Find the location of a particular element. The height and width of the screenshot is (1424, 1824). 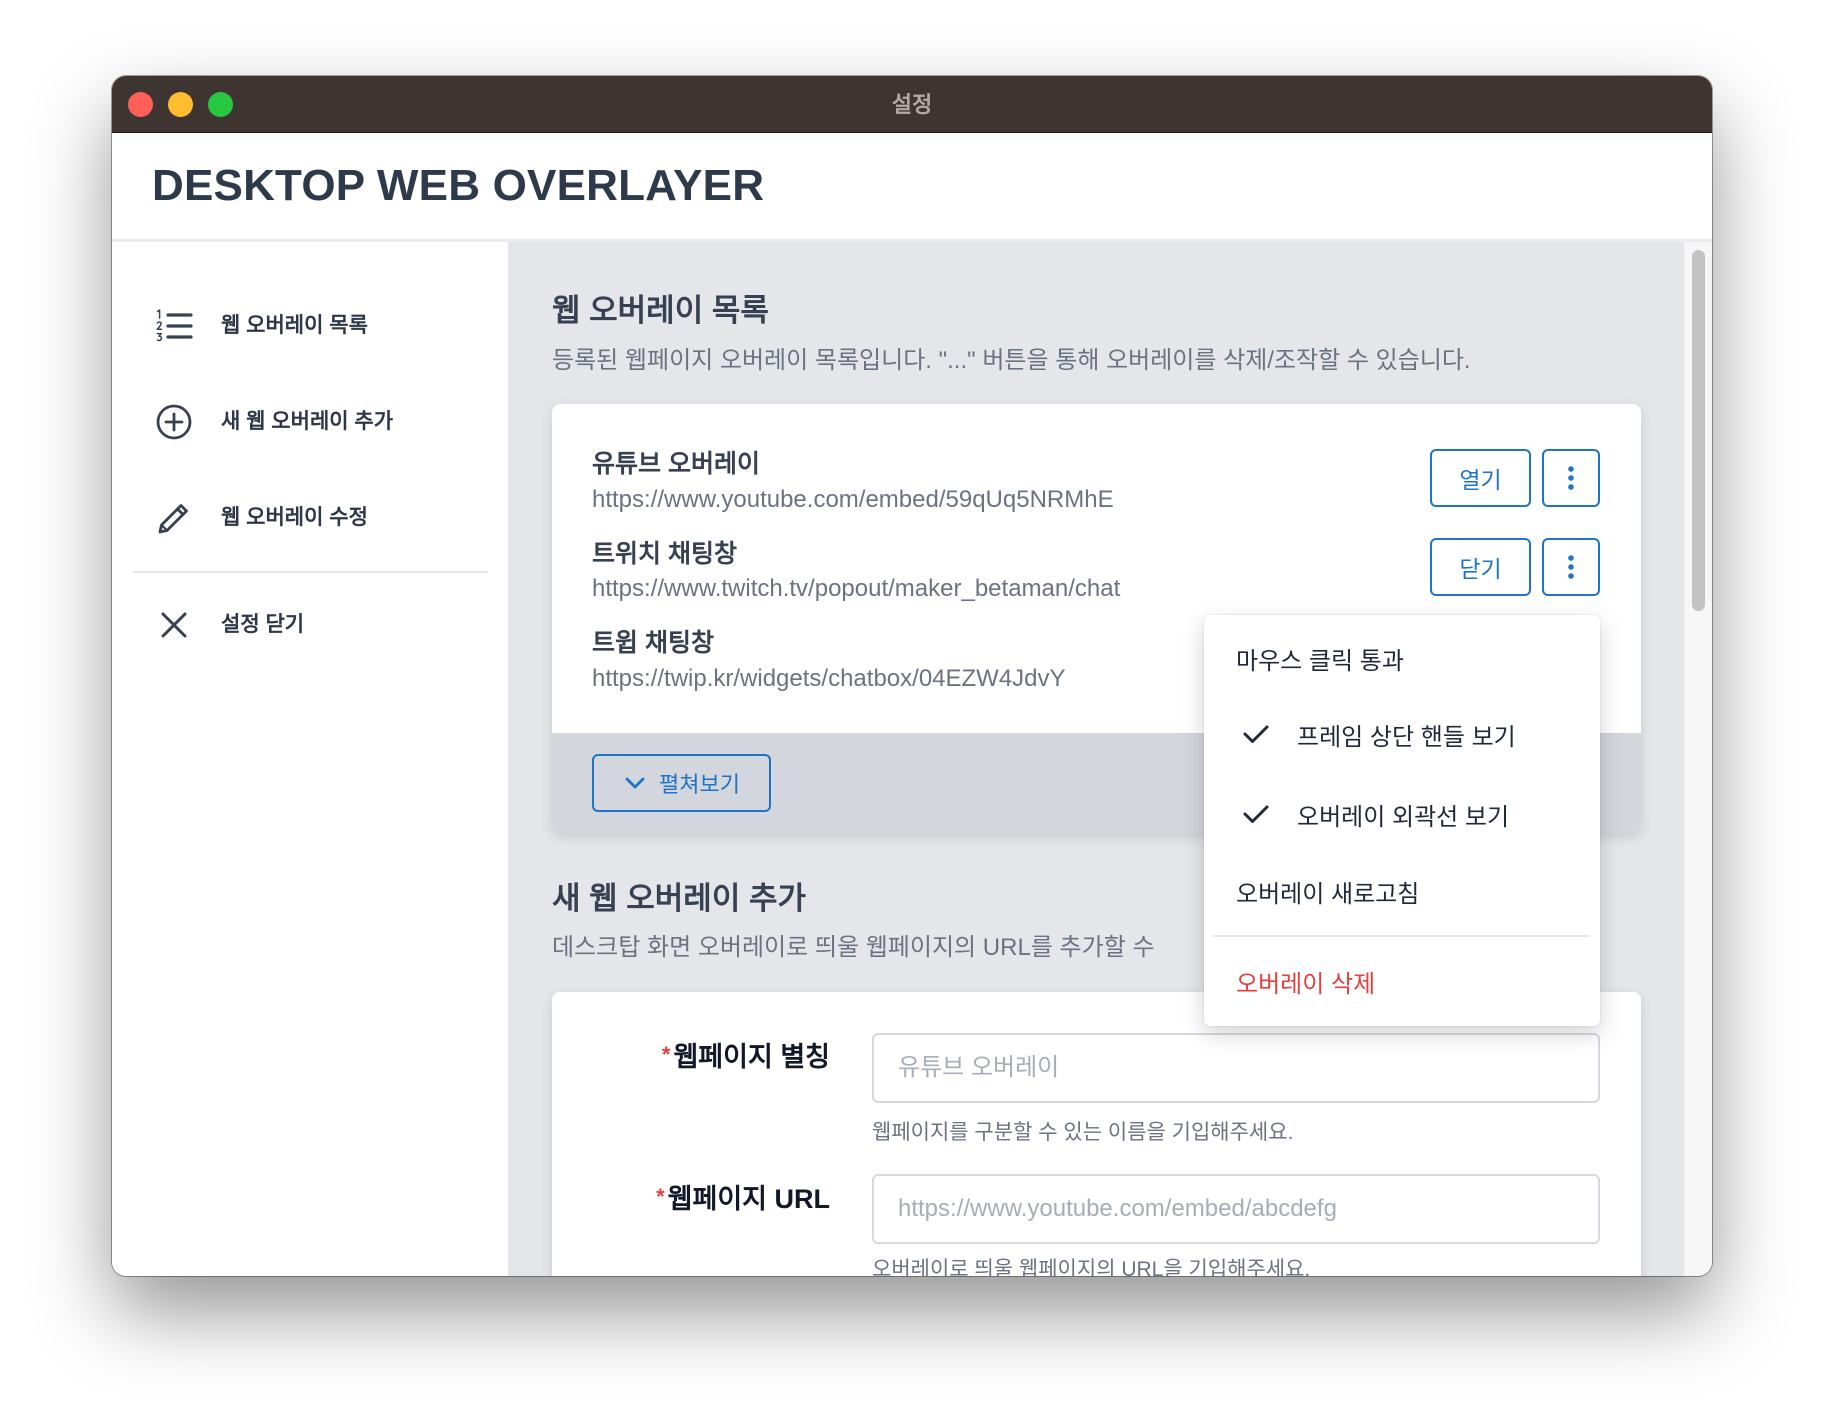

app-title: DESKTOP WEB OVERLAYER is located at coordinates (458, 185).